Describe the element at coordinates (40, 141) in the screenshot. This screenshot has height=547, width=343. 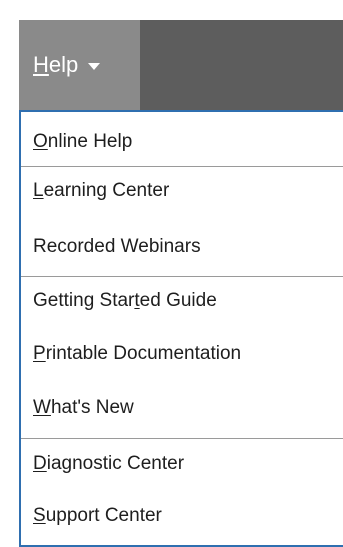
I see `mnemonic: O` at that location.